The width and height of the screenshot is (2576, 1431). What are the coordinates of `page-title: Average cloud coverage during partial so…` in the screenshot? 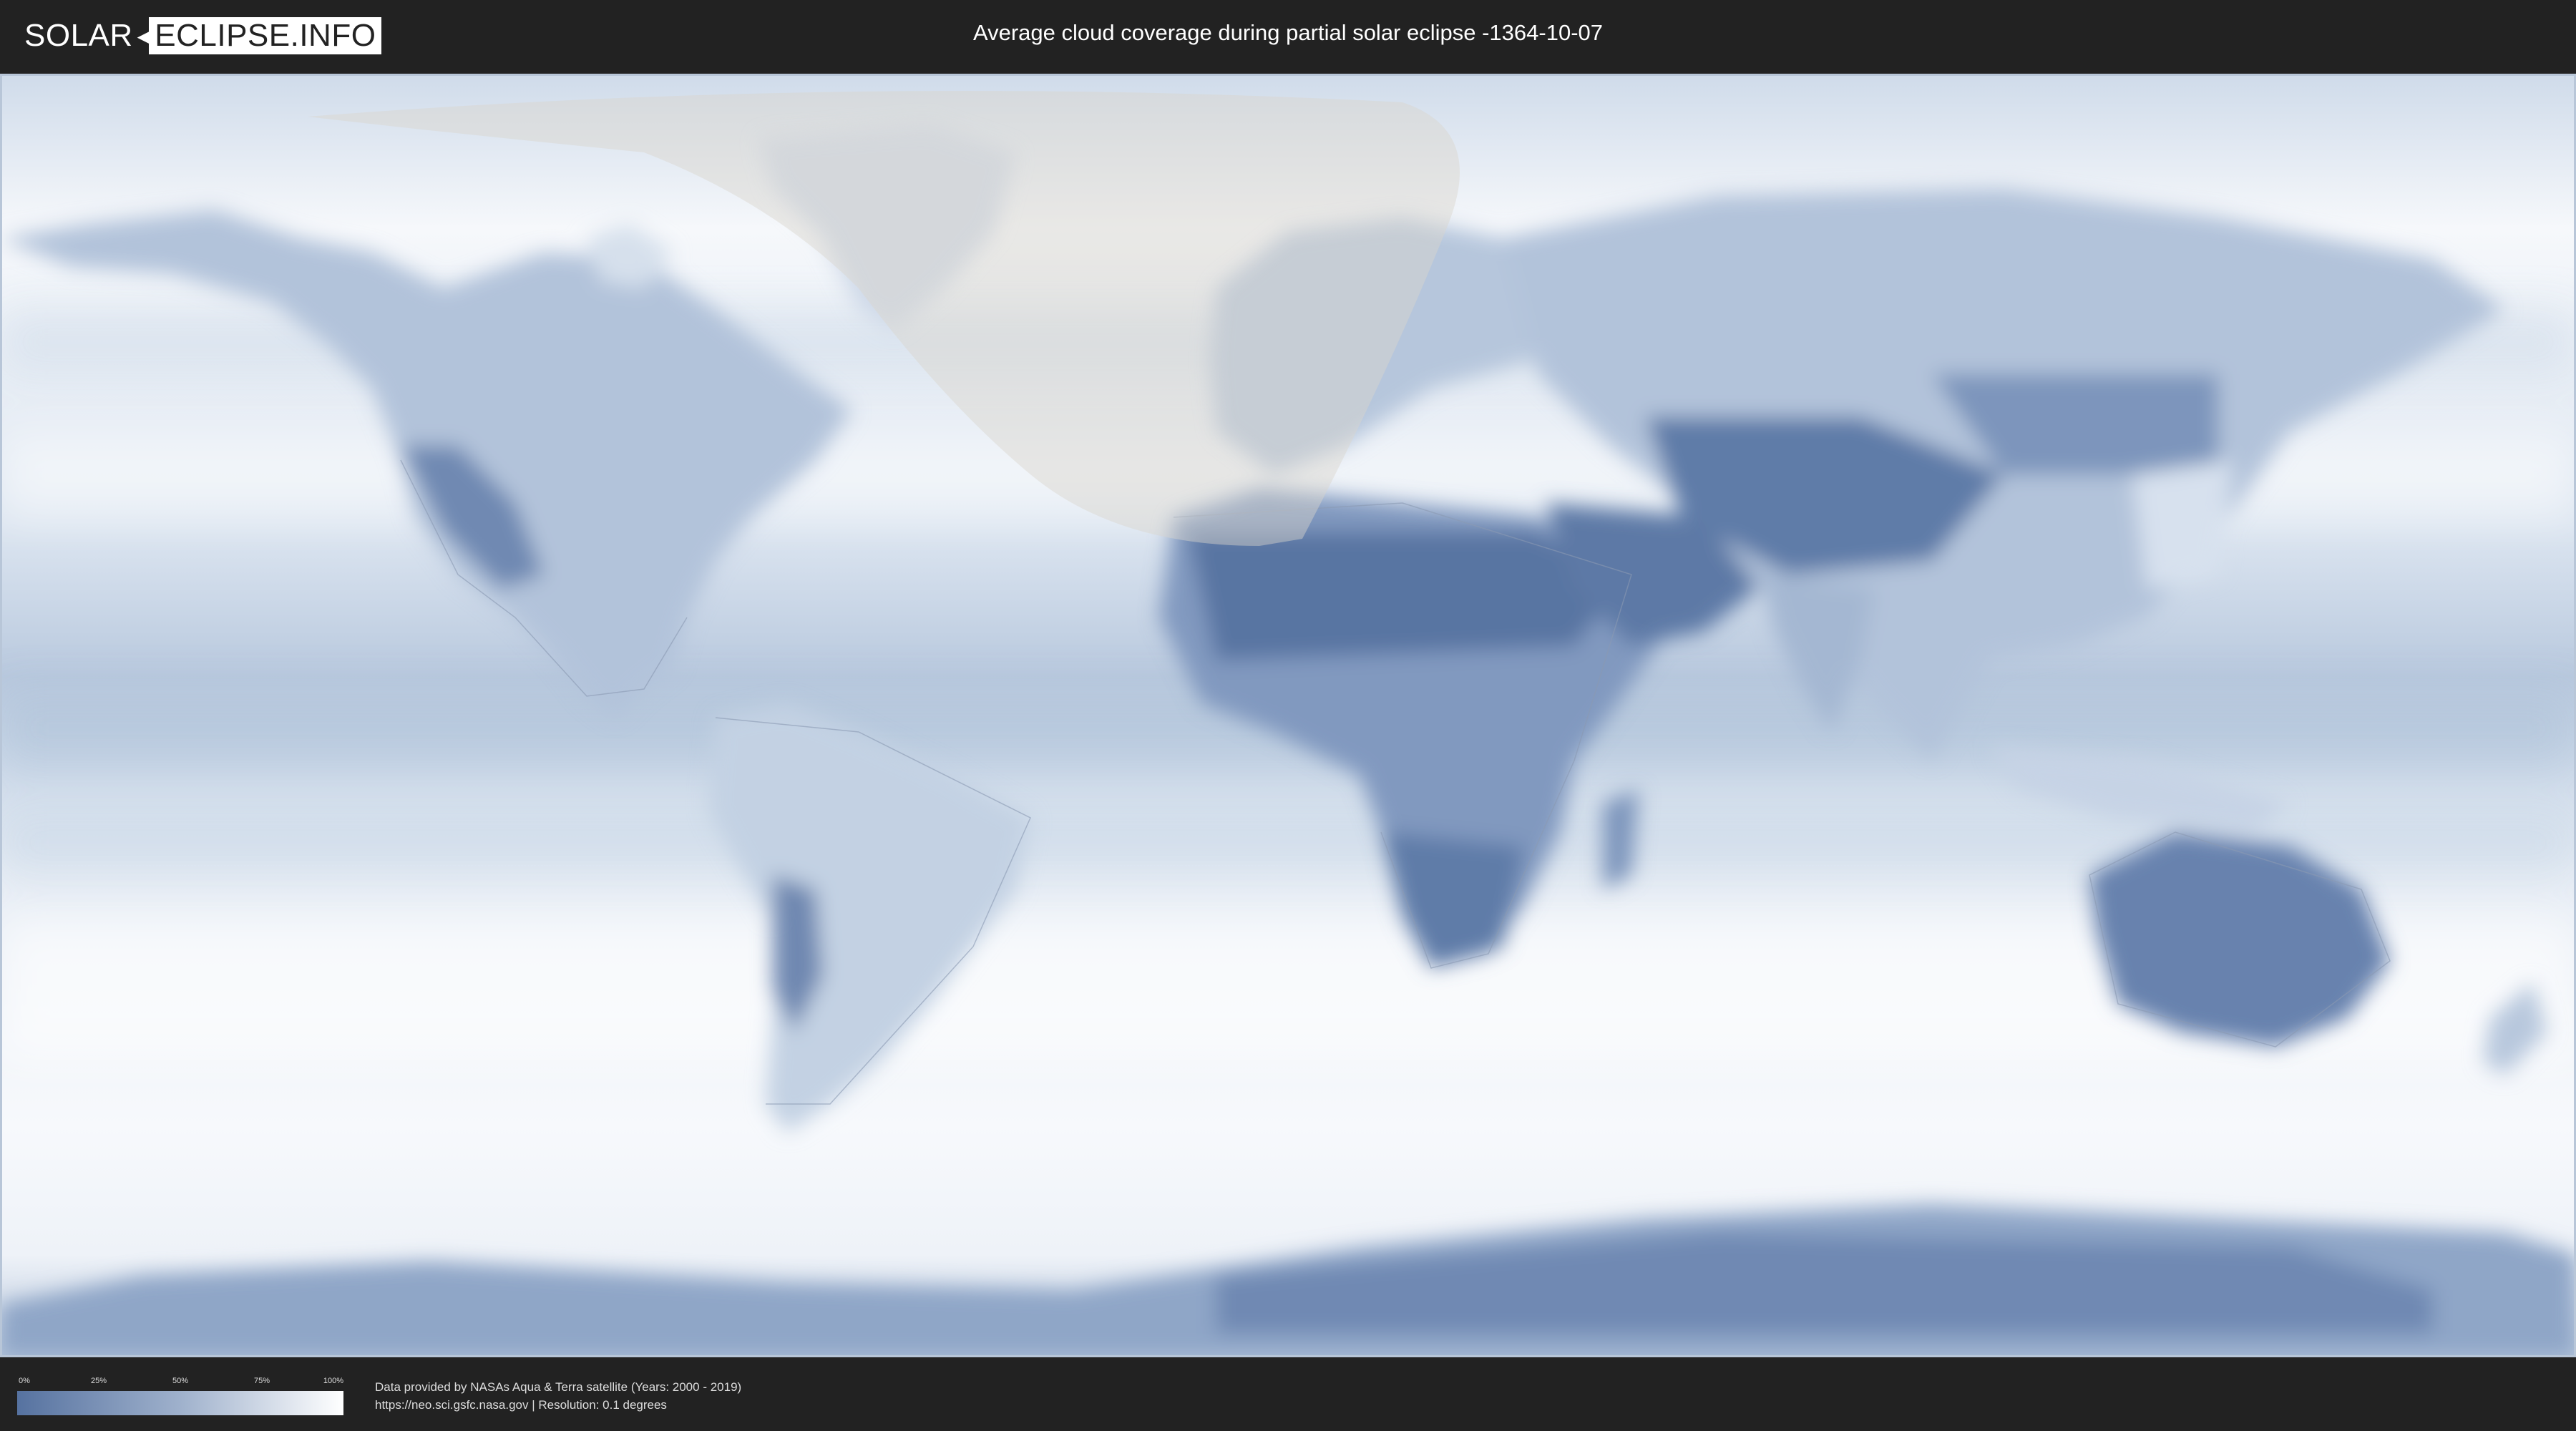 It's located at (1288, 32).